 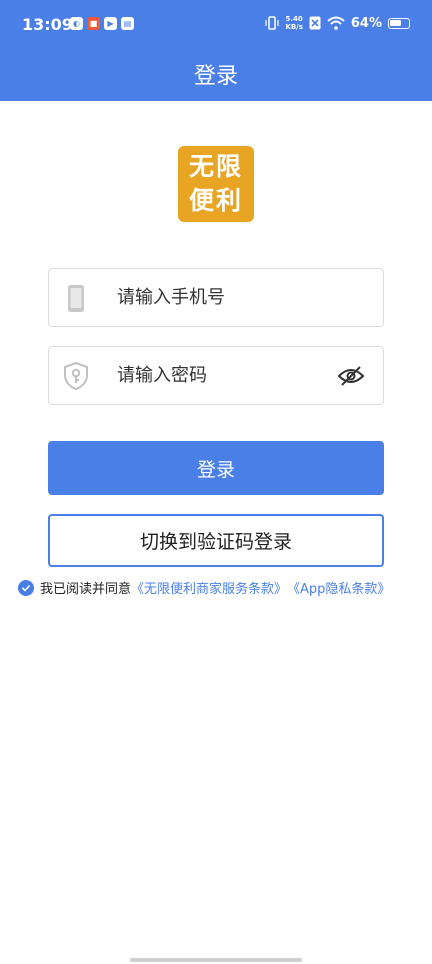 I want to click on check-icon, so click(x=26, y=588).